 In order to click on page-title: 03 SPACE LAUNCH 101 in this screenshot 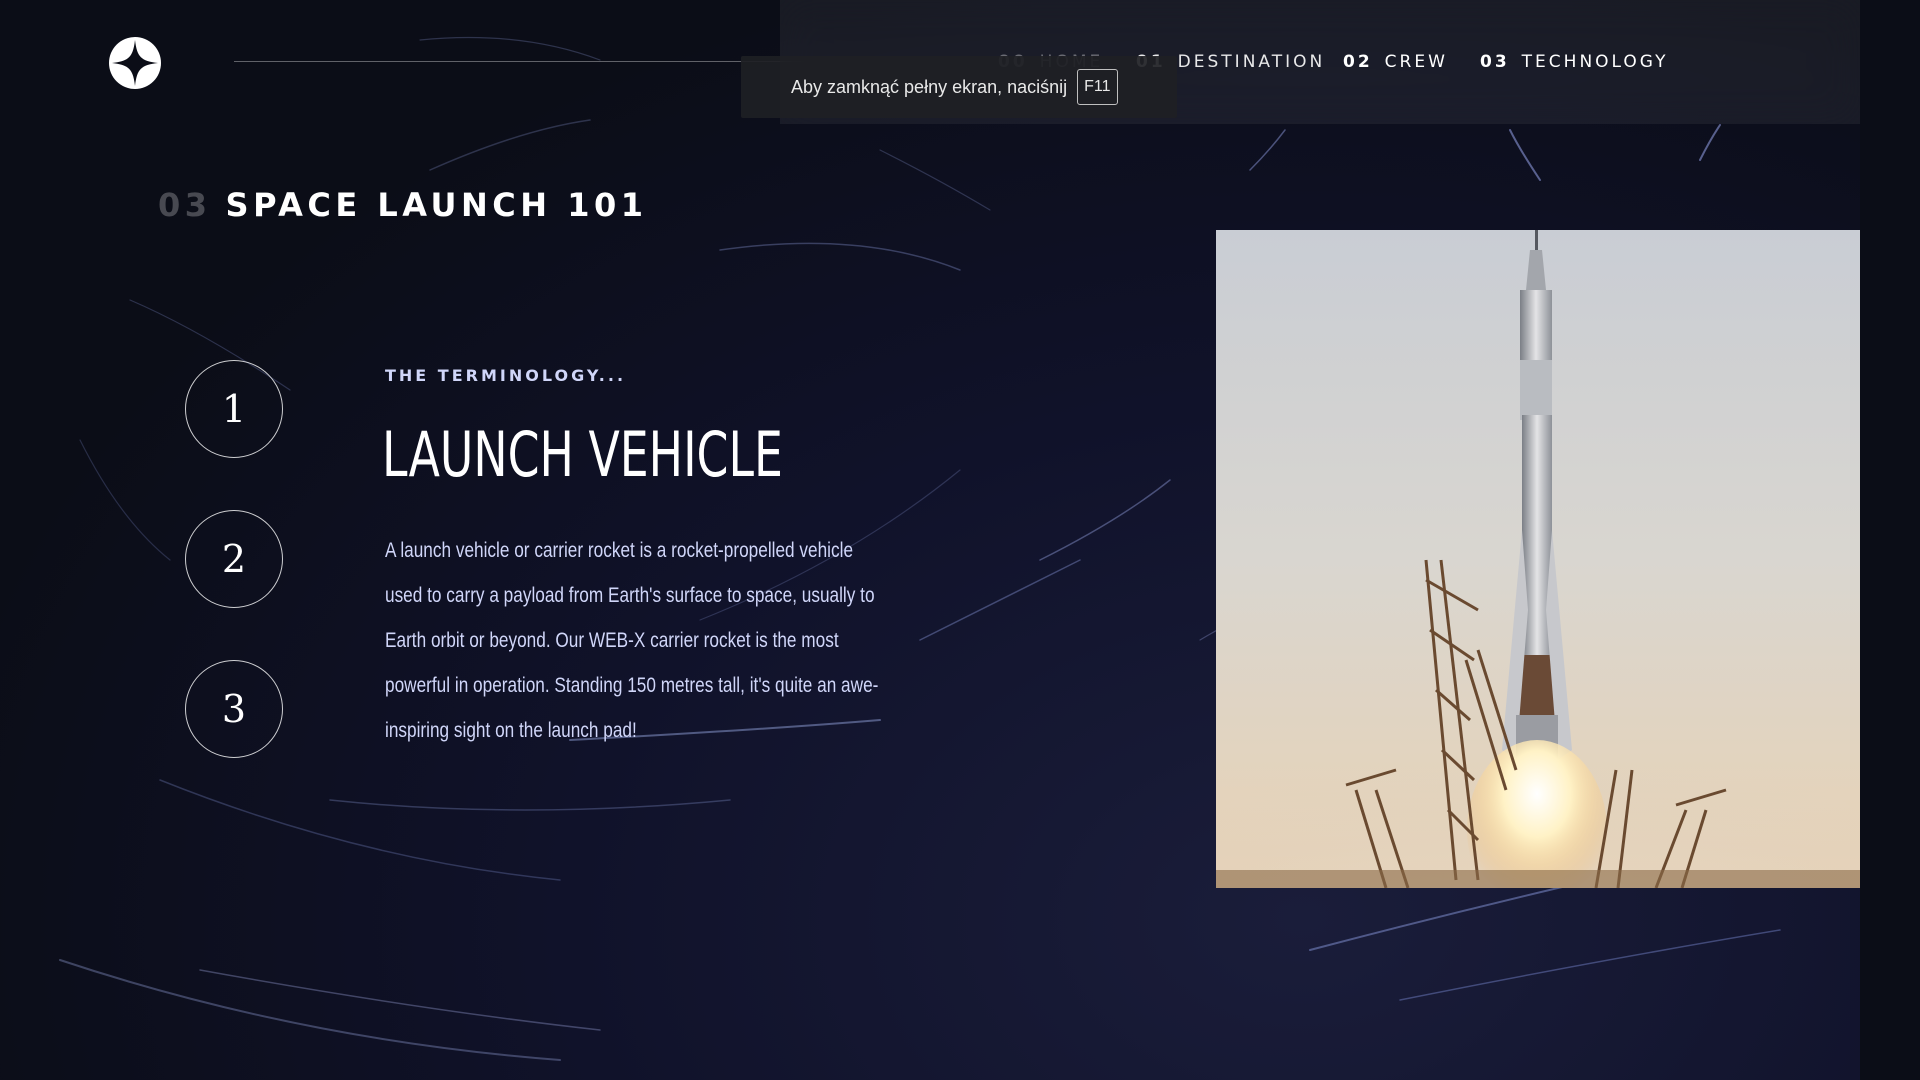, I will do `click(402, 205)`.